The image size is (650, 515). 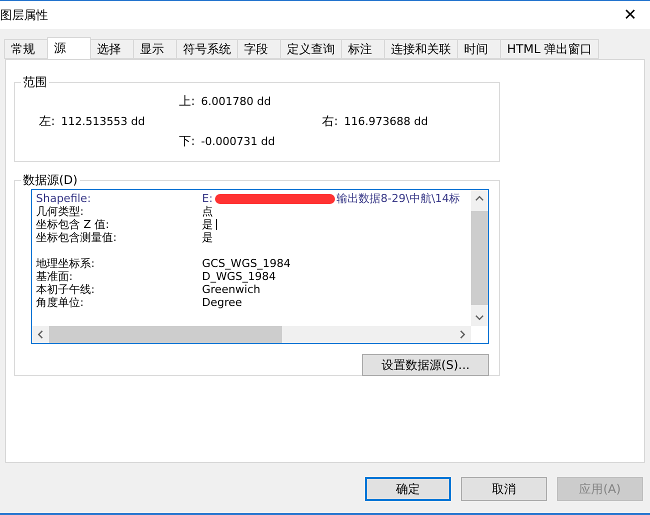 I want to click on property-label: 角度单位:, so click(x=60, y=302).